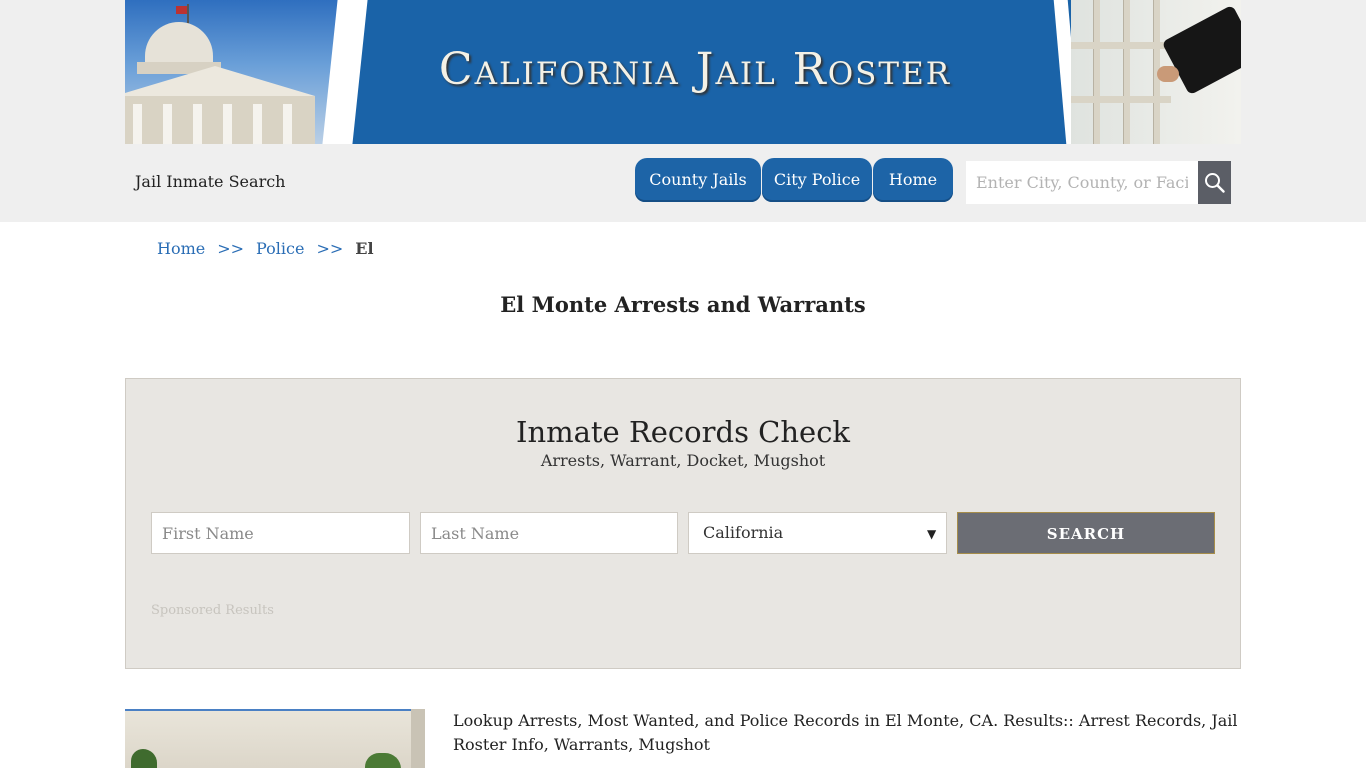 Image resolution: width=1366 pixels, height=768 pixels. I want to click on tab-city-police: City Police, so click(817, 180).